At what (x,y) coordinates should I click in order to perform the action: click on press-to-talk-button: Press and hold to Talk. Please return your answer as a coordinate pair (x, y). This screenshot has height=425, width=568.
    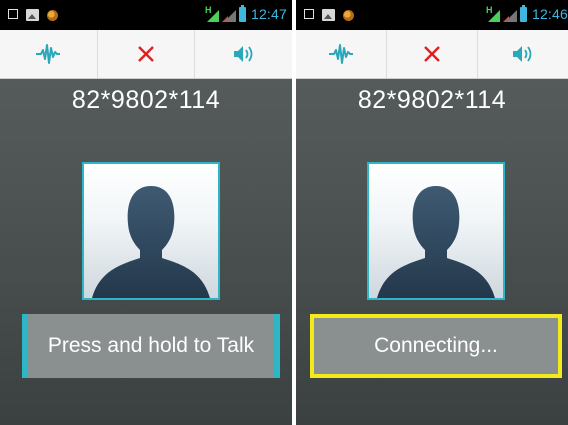
    Looking at the image, I should click on (151, 346).